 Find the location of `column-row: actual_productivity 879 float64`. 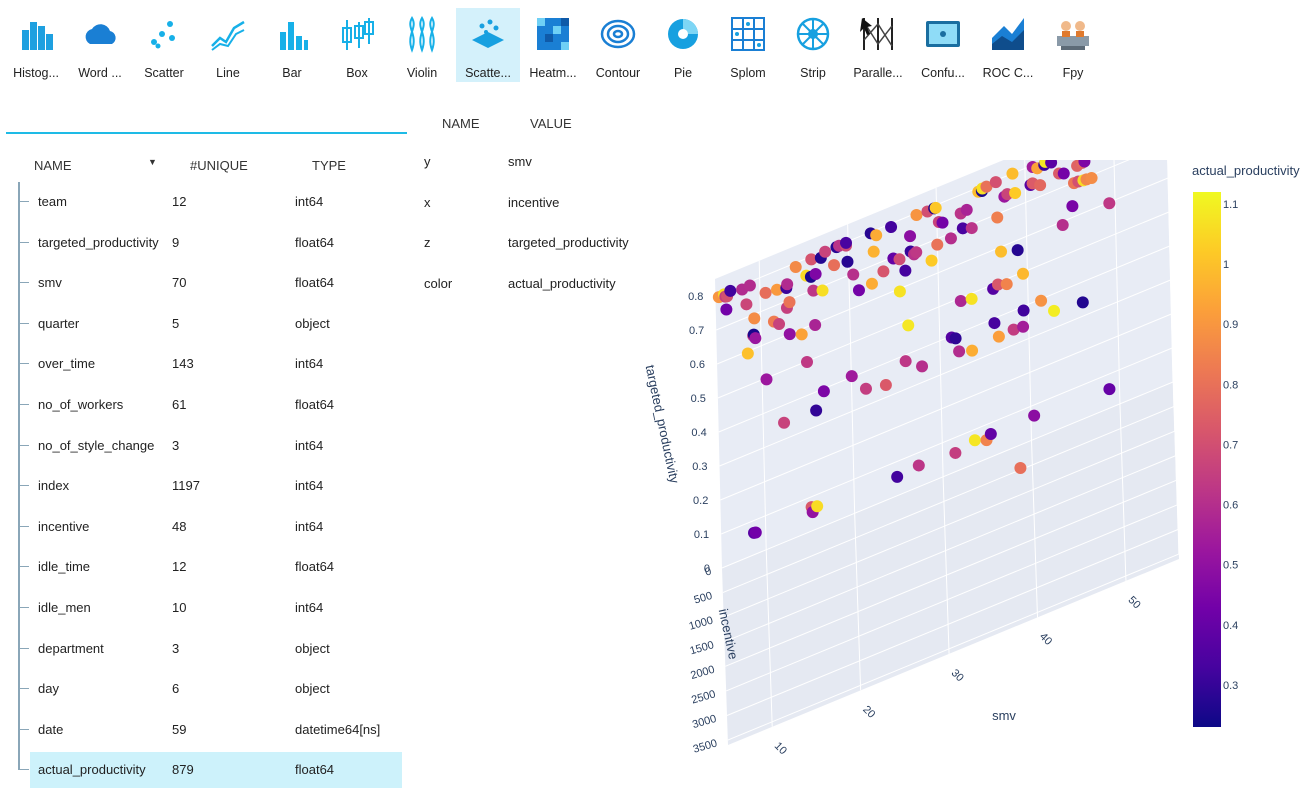

column-row: actual_productivity 879 float64 is located at coordinates (205, 770).